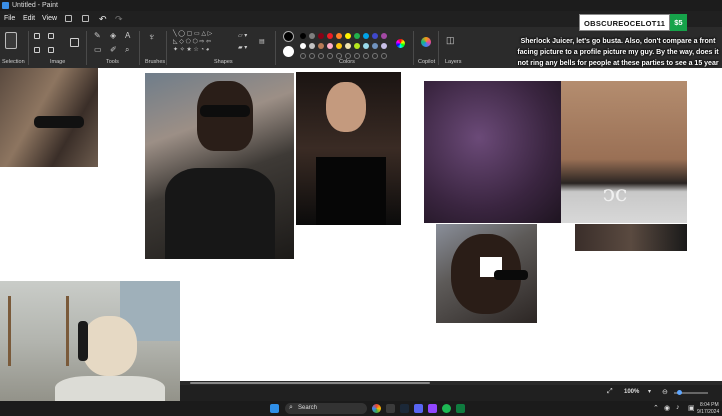 This screenshot has width=722, height=416. I want to click on donor-name: OBSCUREOCELOT11, so click(625, 22).